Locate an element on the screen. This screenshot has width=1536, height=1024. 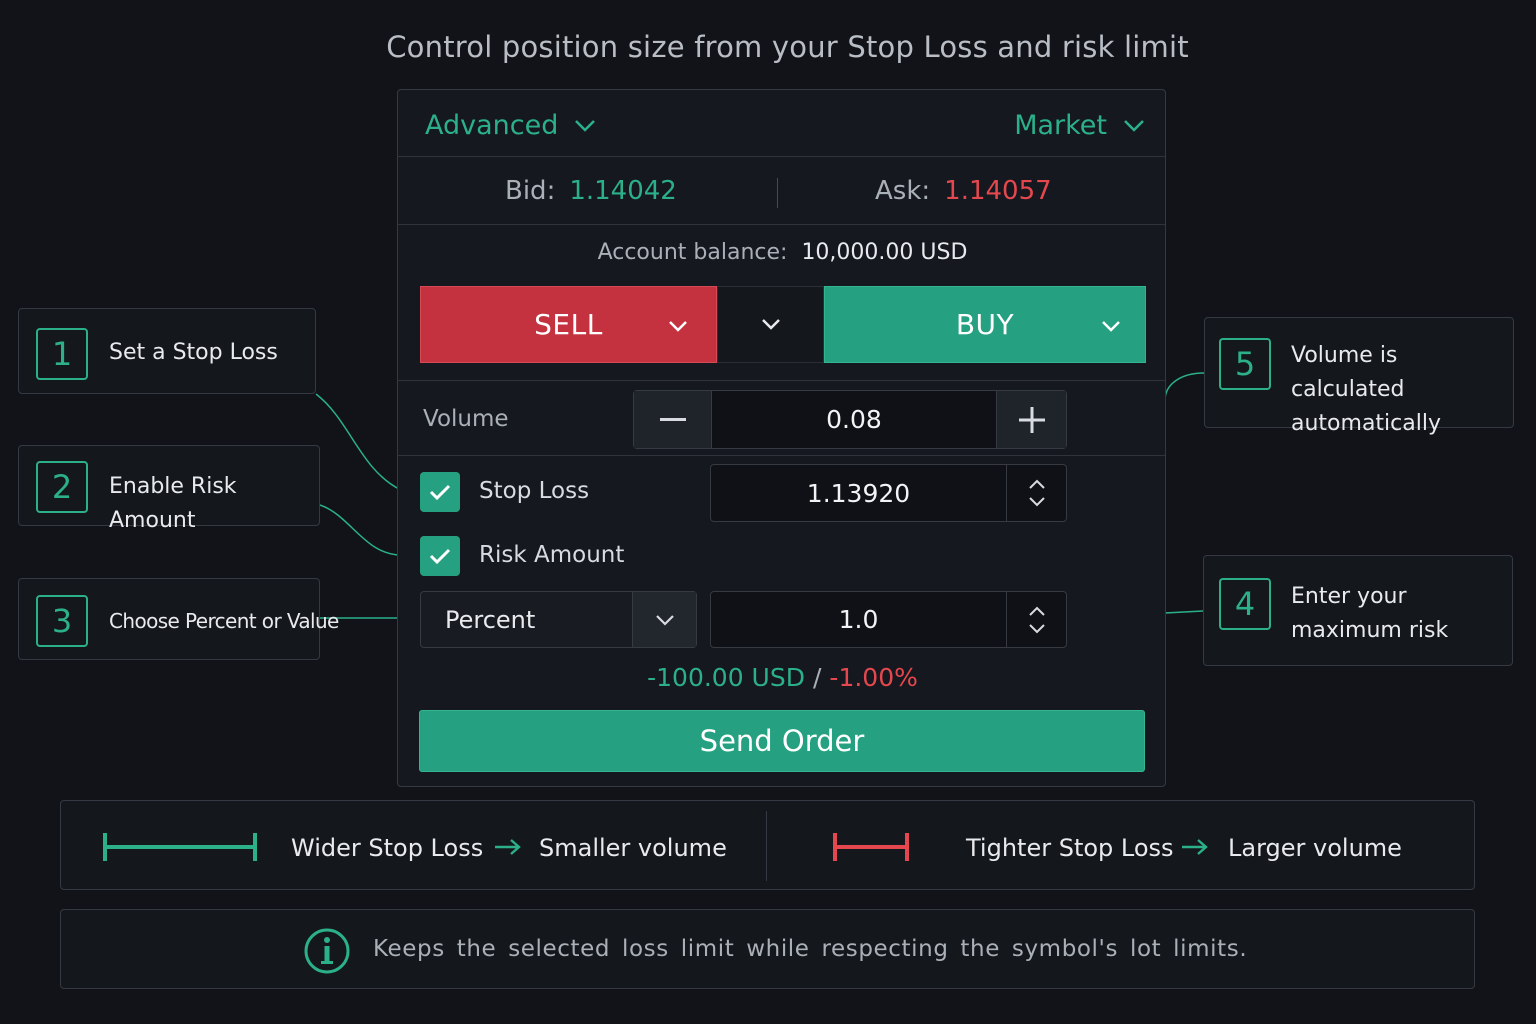
risk-value-spin-arrows-icon is located at coordinates (1036, 619).